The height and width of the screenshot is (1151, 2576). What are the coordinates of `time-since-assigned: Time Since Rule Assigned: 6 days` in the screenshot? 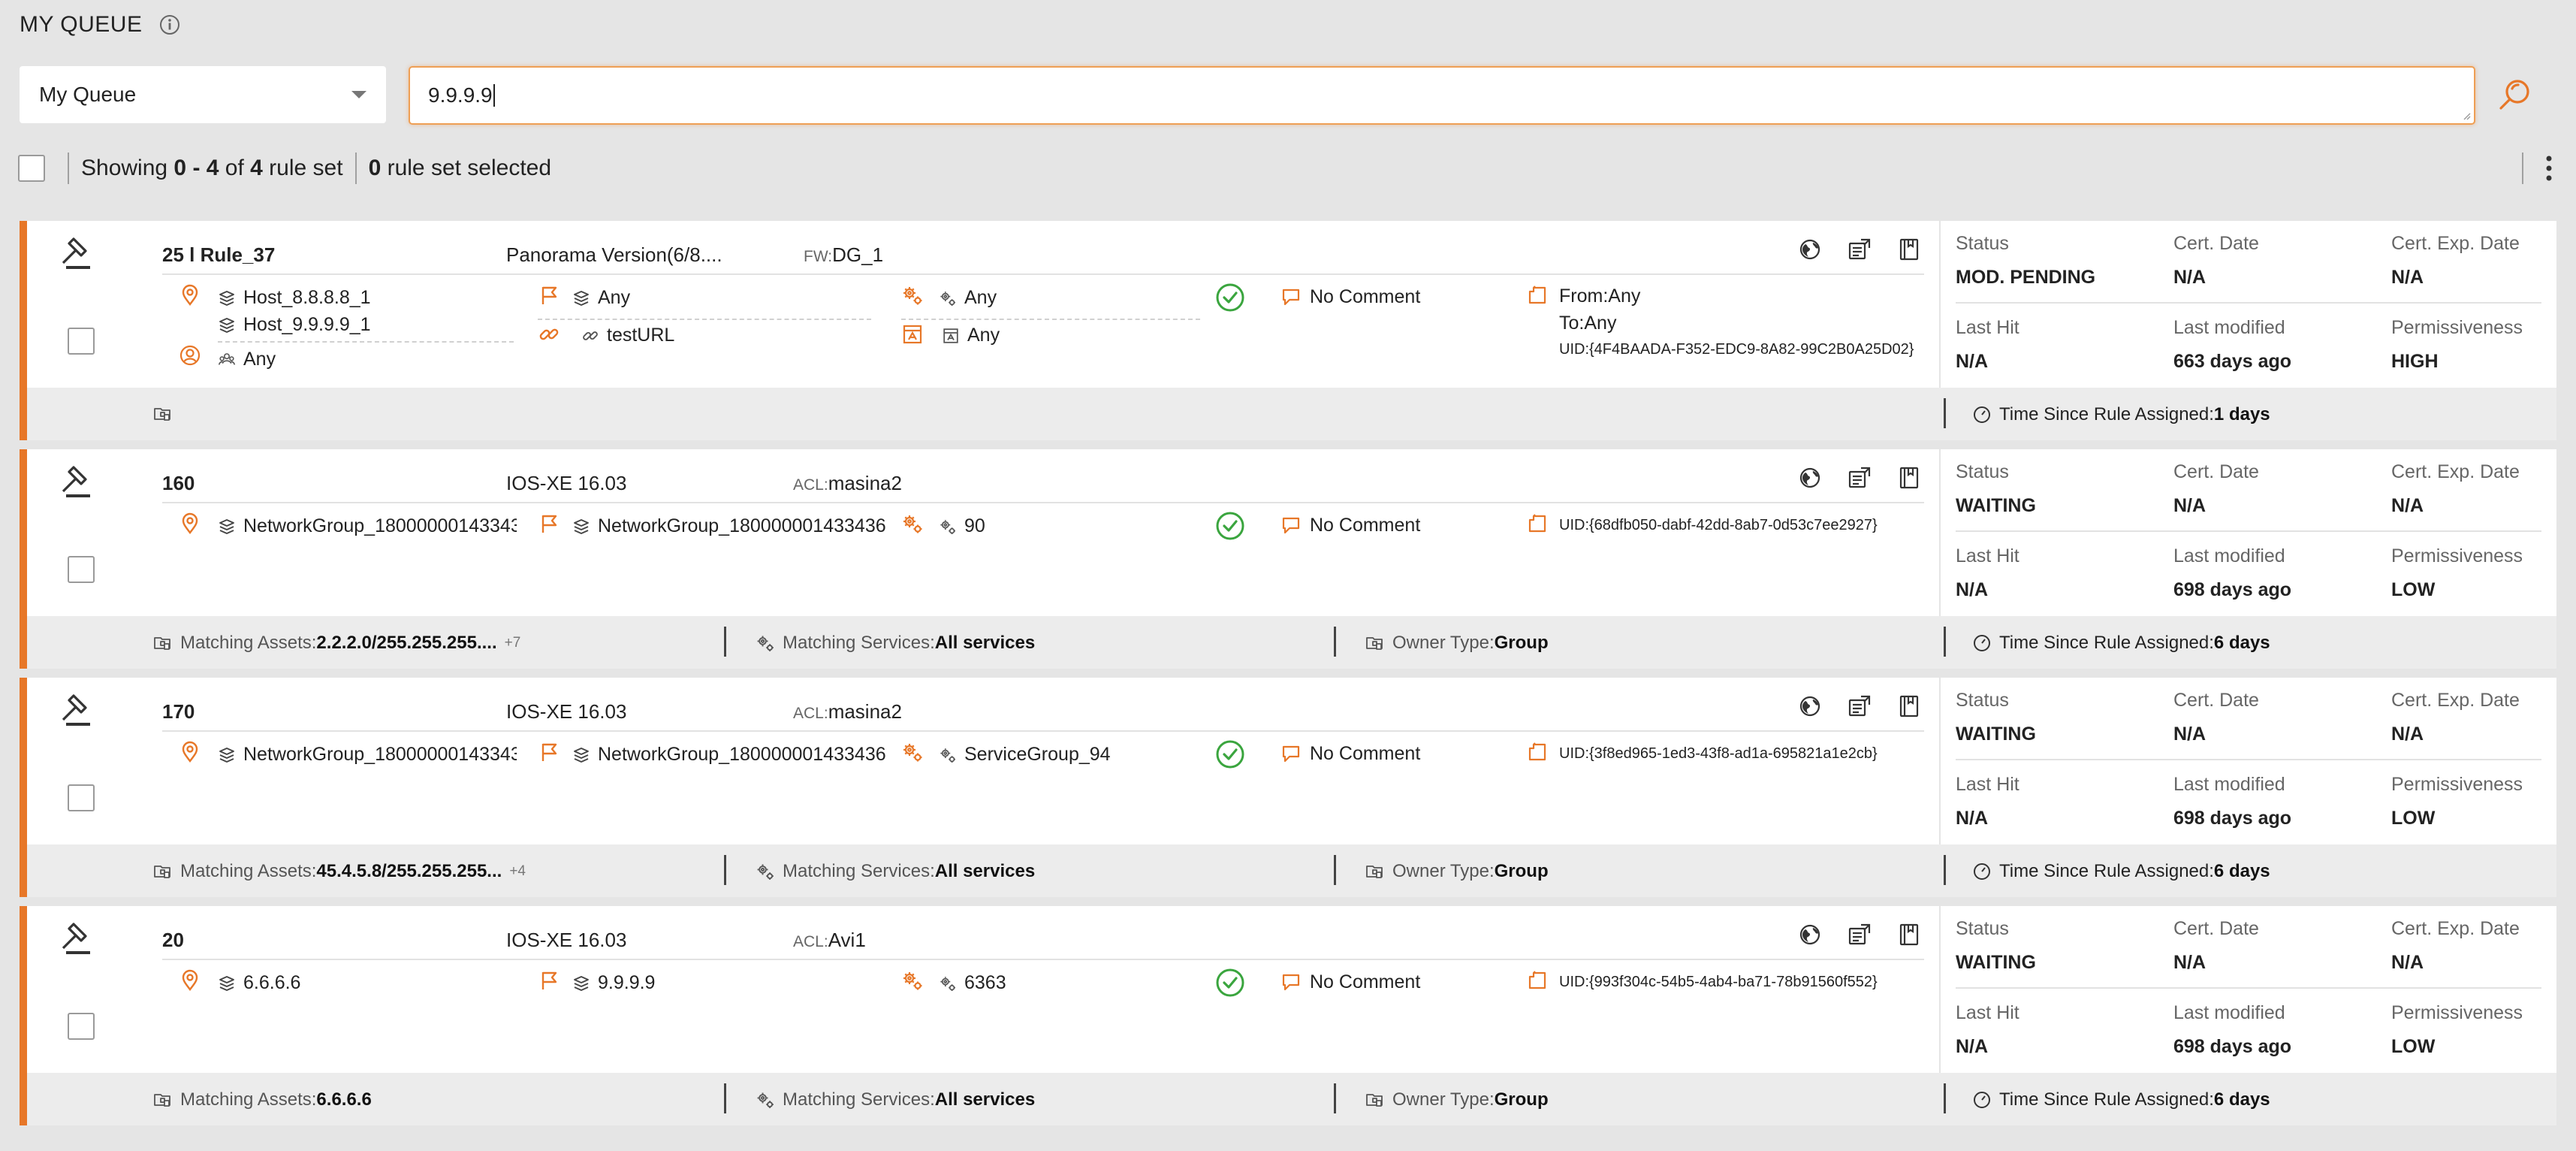 It's located at (2121, 643).